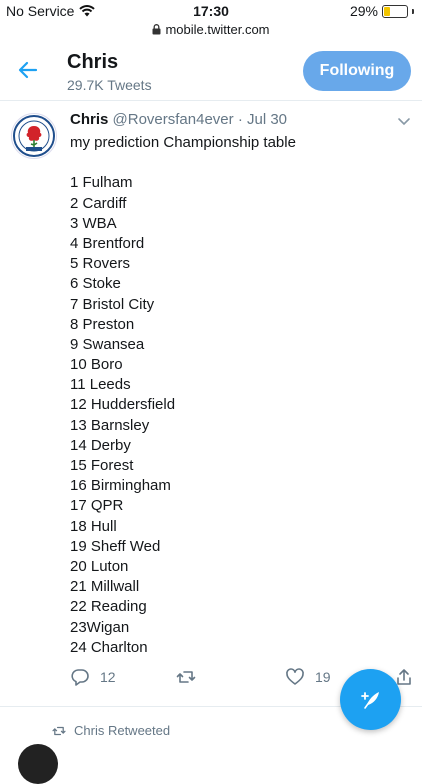 This screenshot has width=422, height=784. What do you see at coordinates (102, 324) in the screenshot?
I see `table-entry: 8 Preston` at bounding box center [102, 324].